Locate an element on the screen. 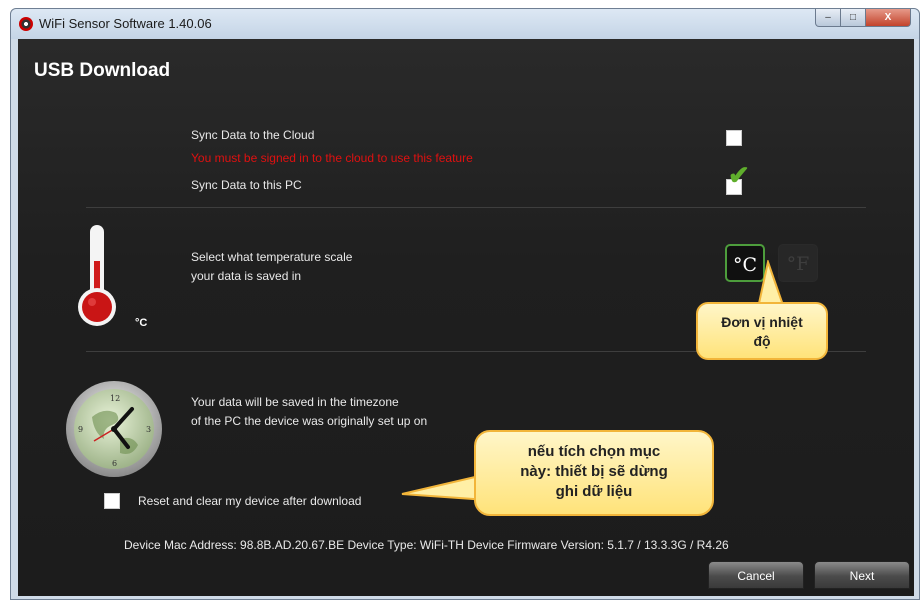 The width and height of the screenshot is (922, 602). title-bar: WiFi Sensor Software 1.40.06 – □ X is located at coordinates (465, 24).